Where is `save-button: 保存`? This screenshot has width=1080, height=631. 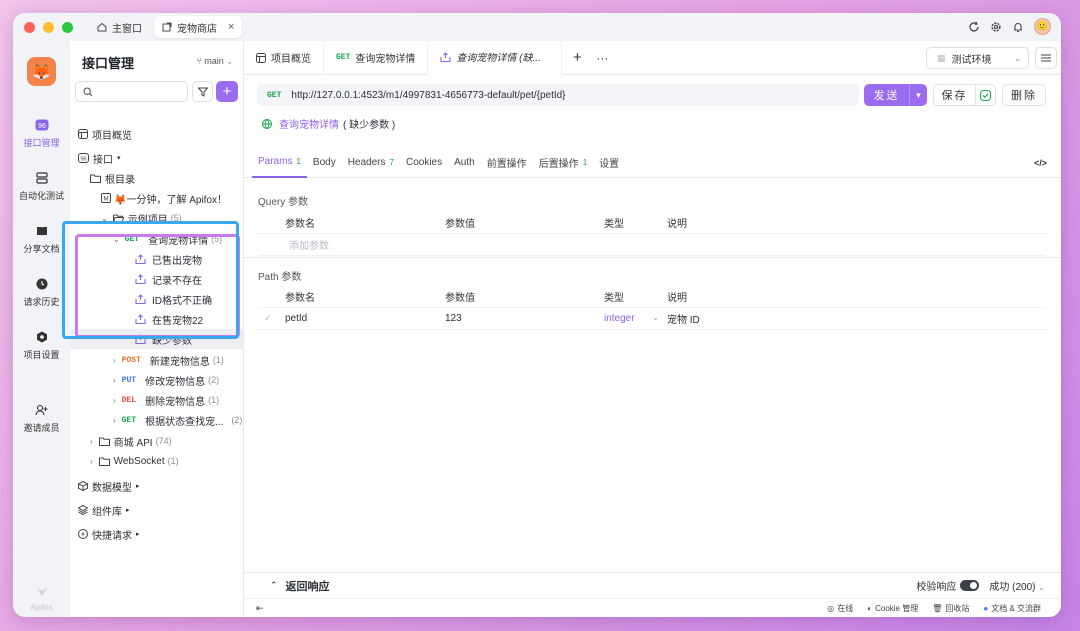 save-button: 保存 is located at coordinates (964, 95).